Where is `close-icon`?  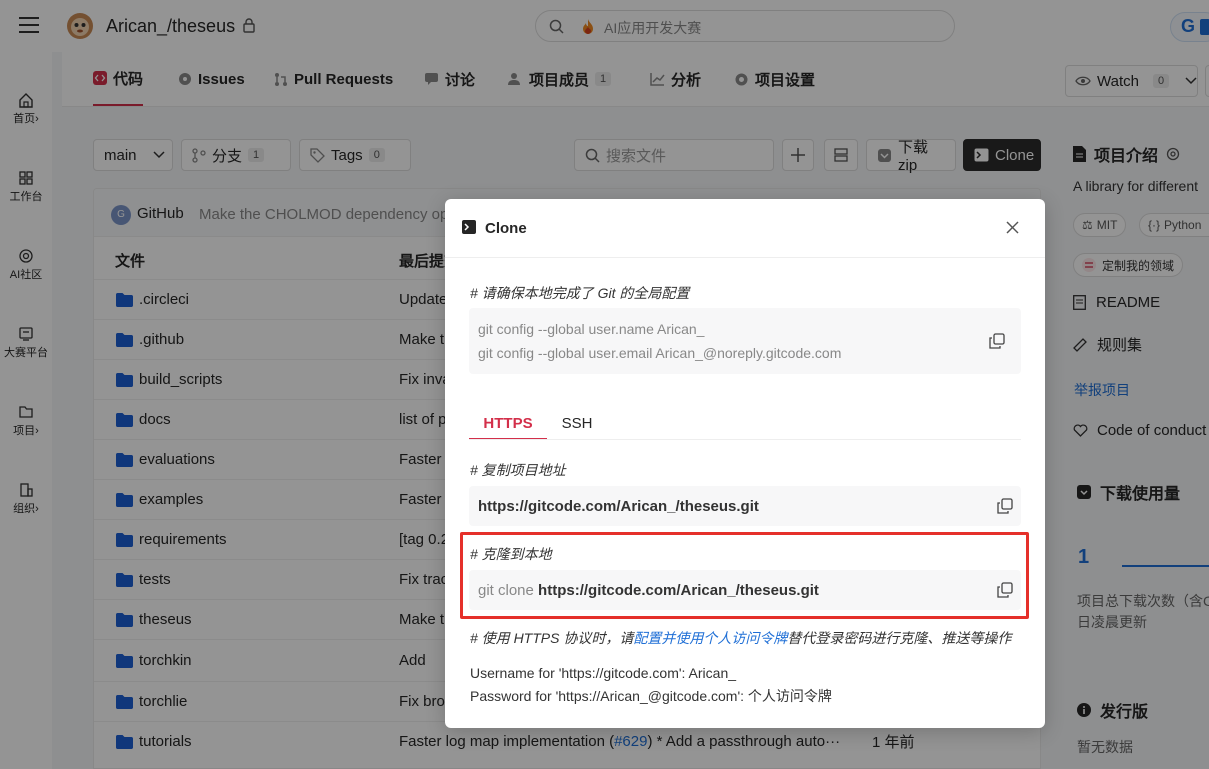 close-icon is located at coordinates (1012, 227).